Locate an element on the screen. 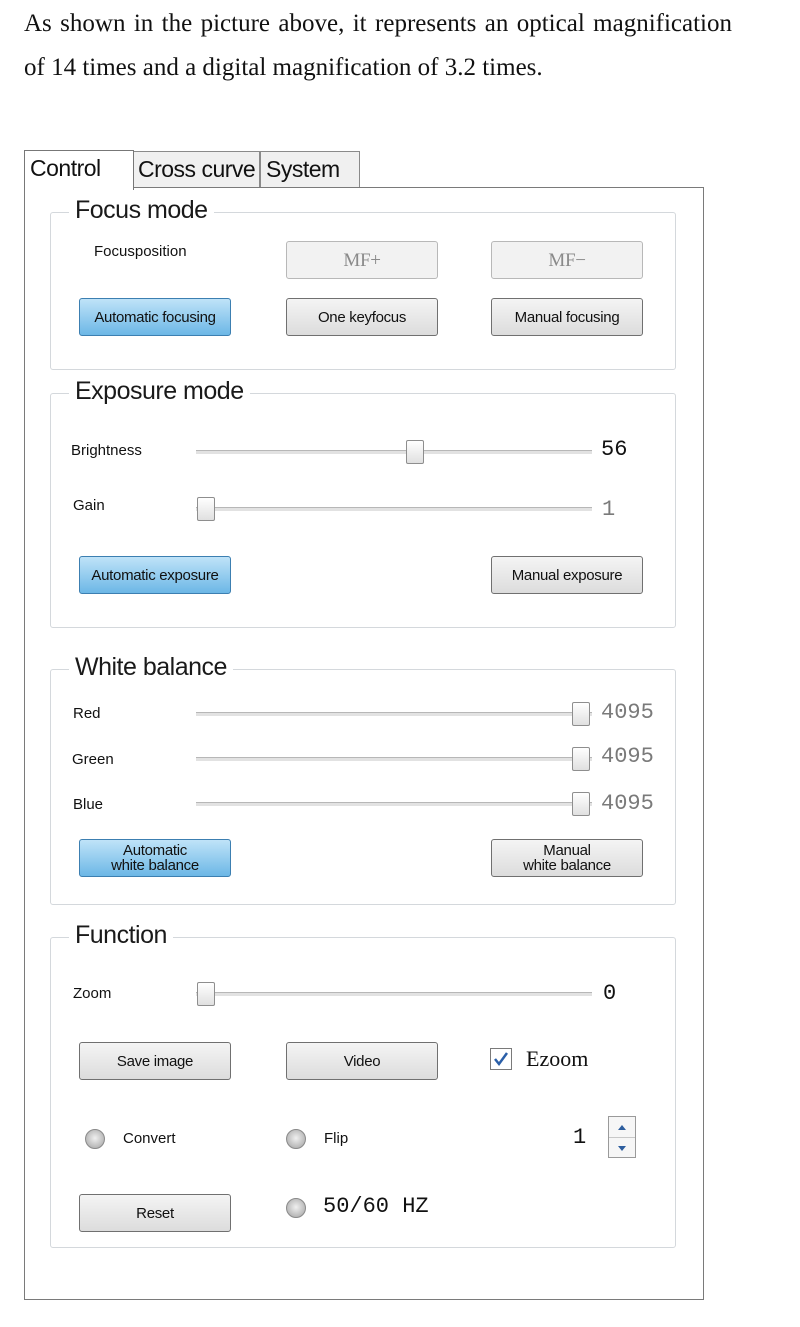  hz-label: 50/60 HZ is located at coordinates (376, 1206).